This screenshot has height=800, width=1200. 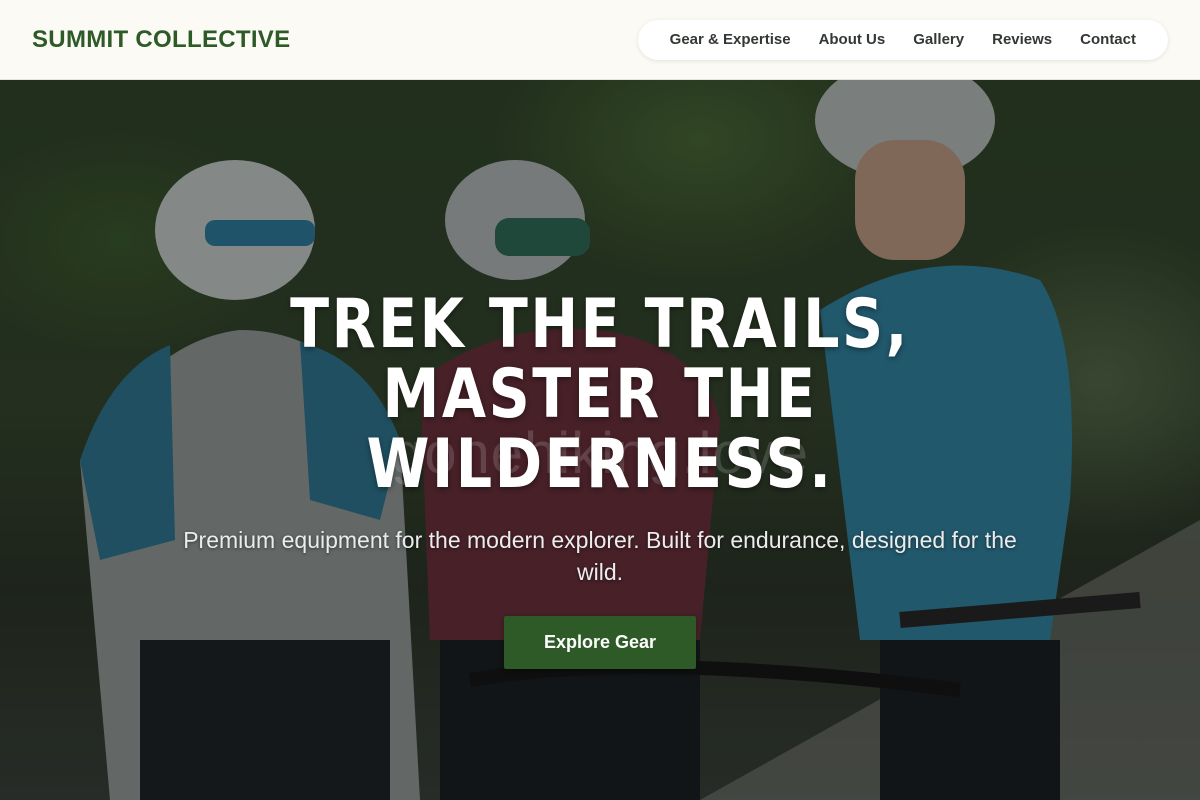 What do you see at coordinates (1108, 40) in the screenshot?
I see `nav-link-contact: Contact` at bounding box center [1108, 40].